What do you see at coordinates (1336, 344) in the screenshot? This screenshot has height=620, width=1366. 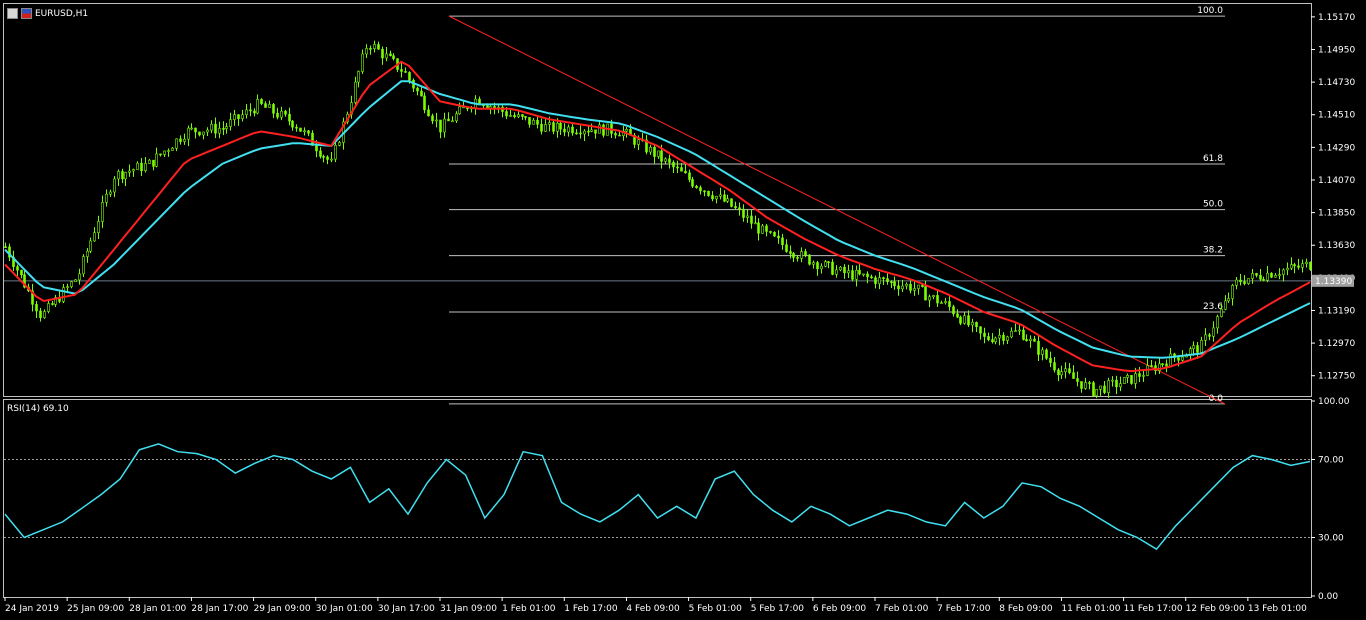 I see `price-tick-label: 1.12970` at bounding box center [1336, 344].